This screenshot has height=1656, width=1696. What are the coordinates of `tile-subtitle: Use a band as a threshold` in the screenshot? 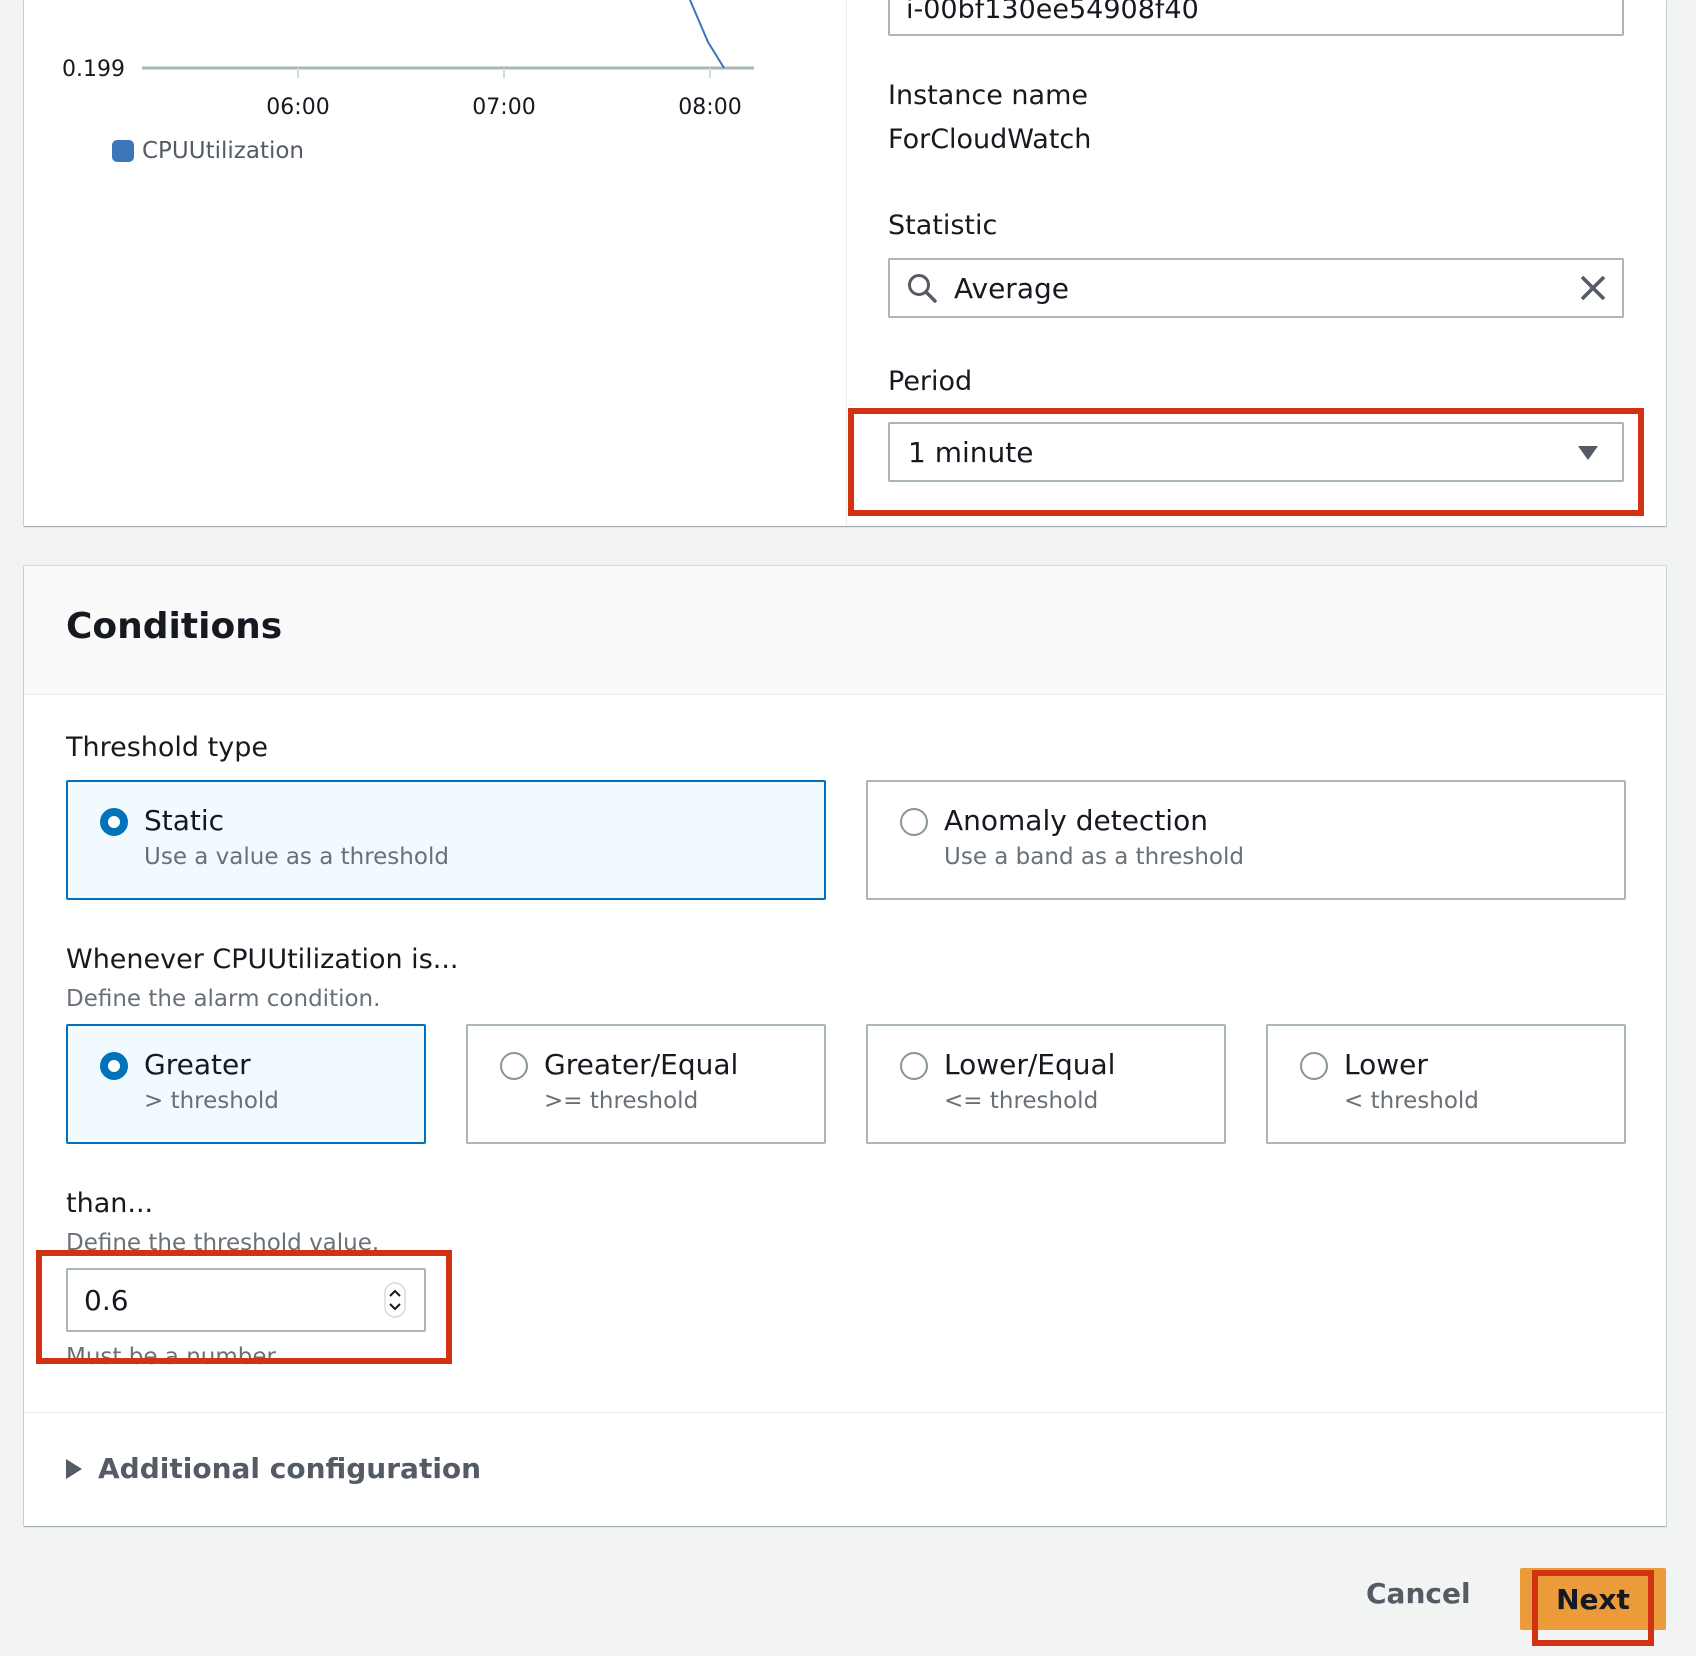 It's located at (1094, 857).